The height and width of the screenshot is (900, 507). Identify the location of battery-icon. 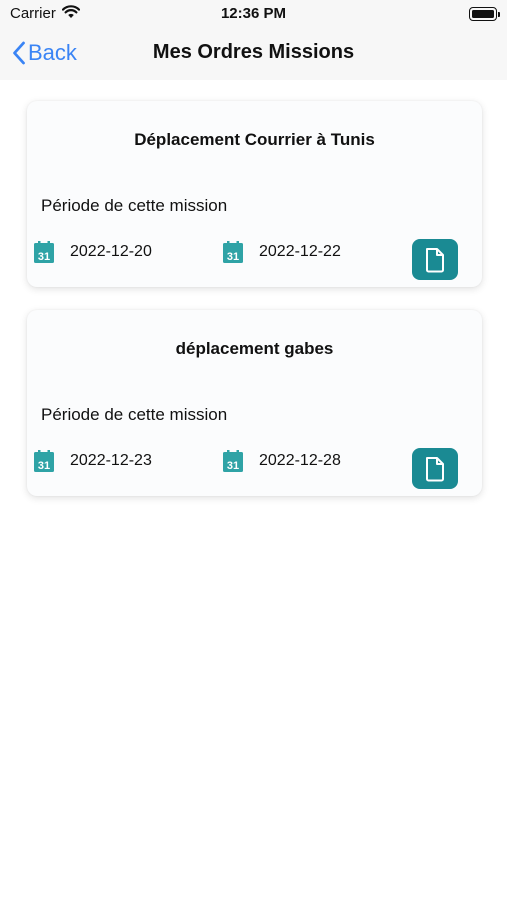
(484, 14).